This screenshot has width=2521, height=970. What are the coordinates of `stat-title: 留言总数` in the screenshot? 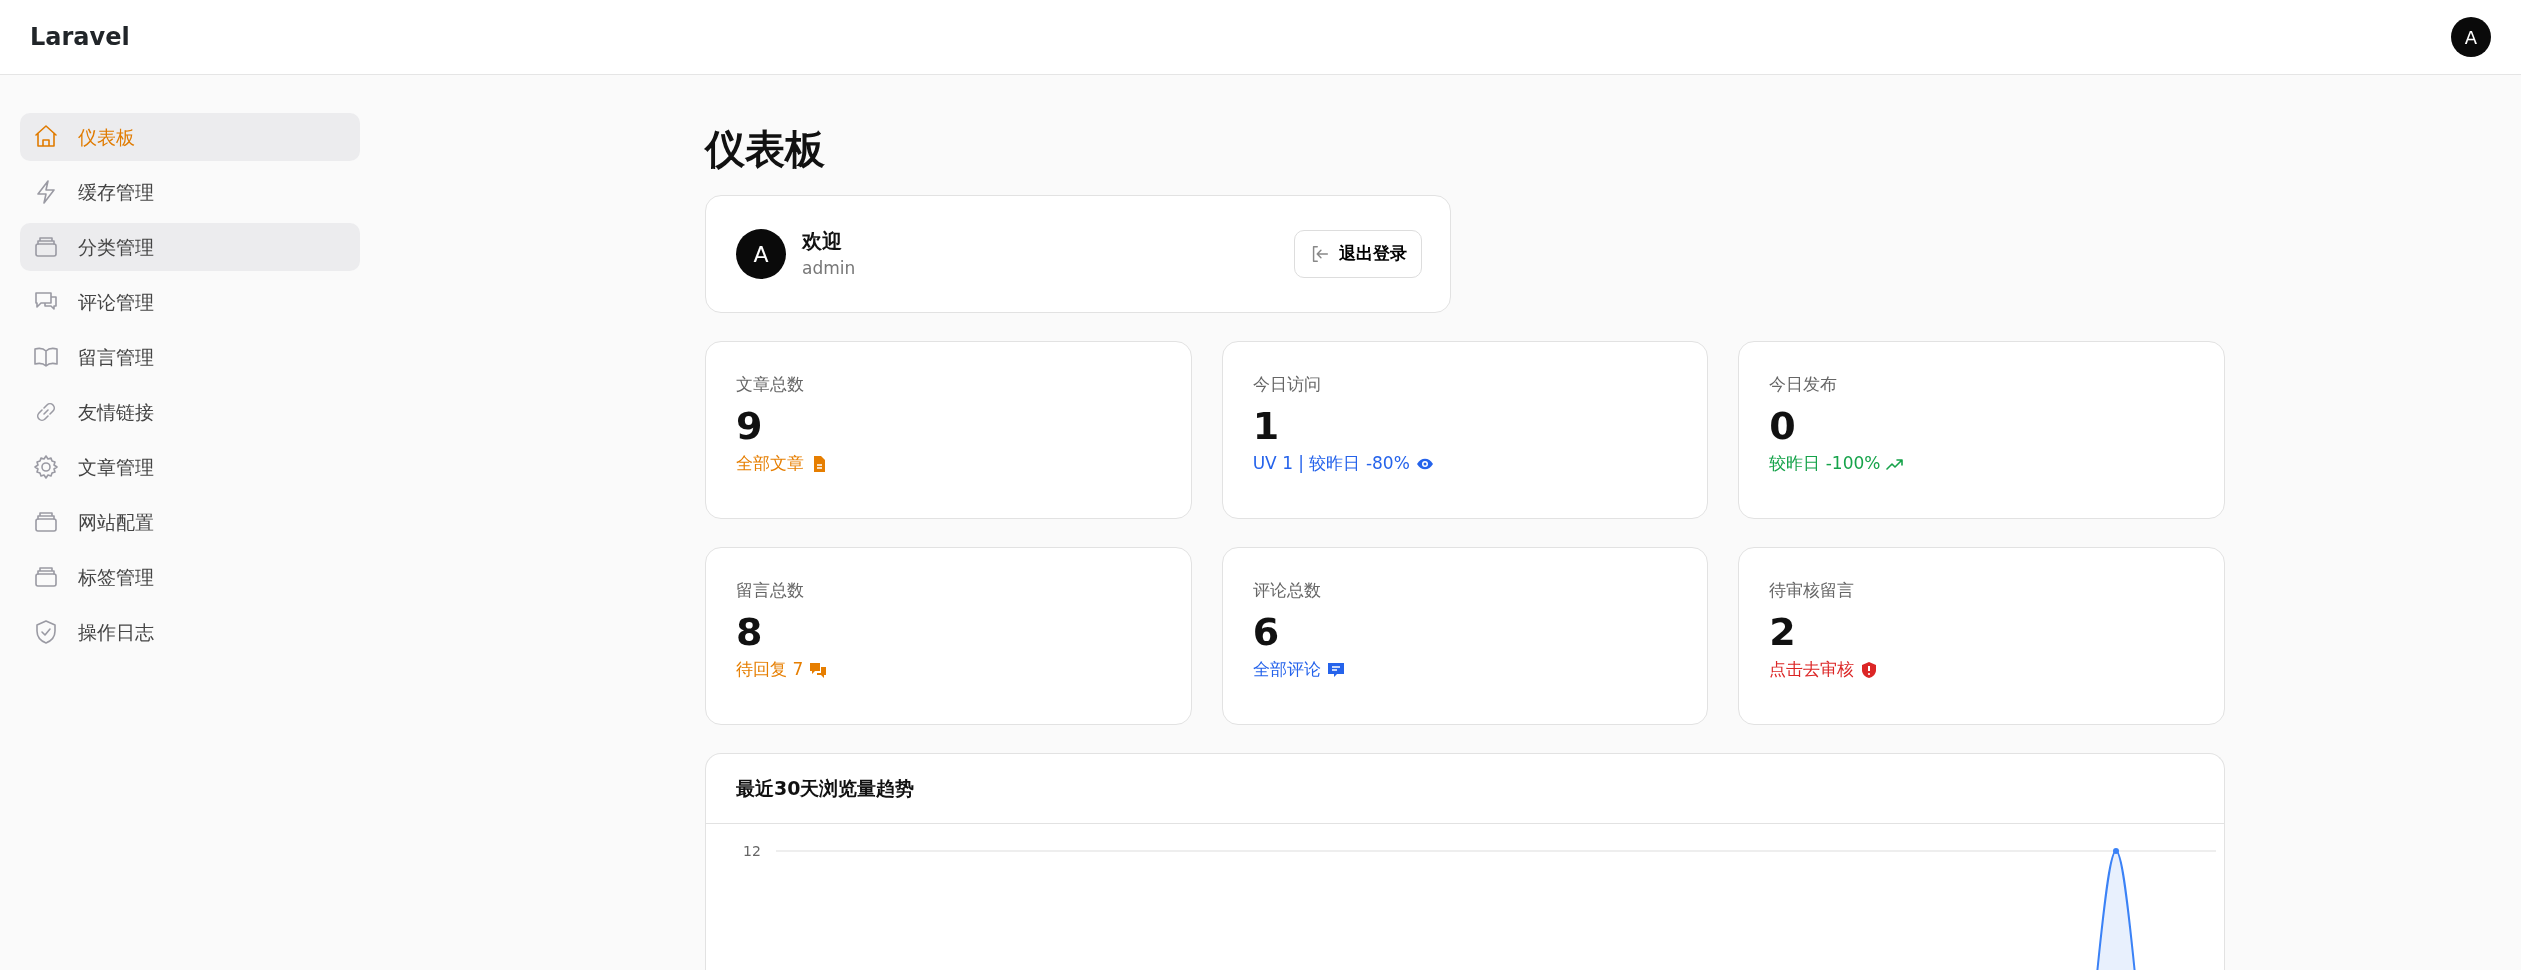 It's located at (770, 590).